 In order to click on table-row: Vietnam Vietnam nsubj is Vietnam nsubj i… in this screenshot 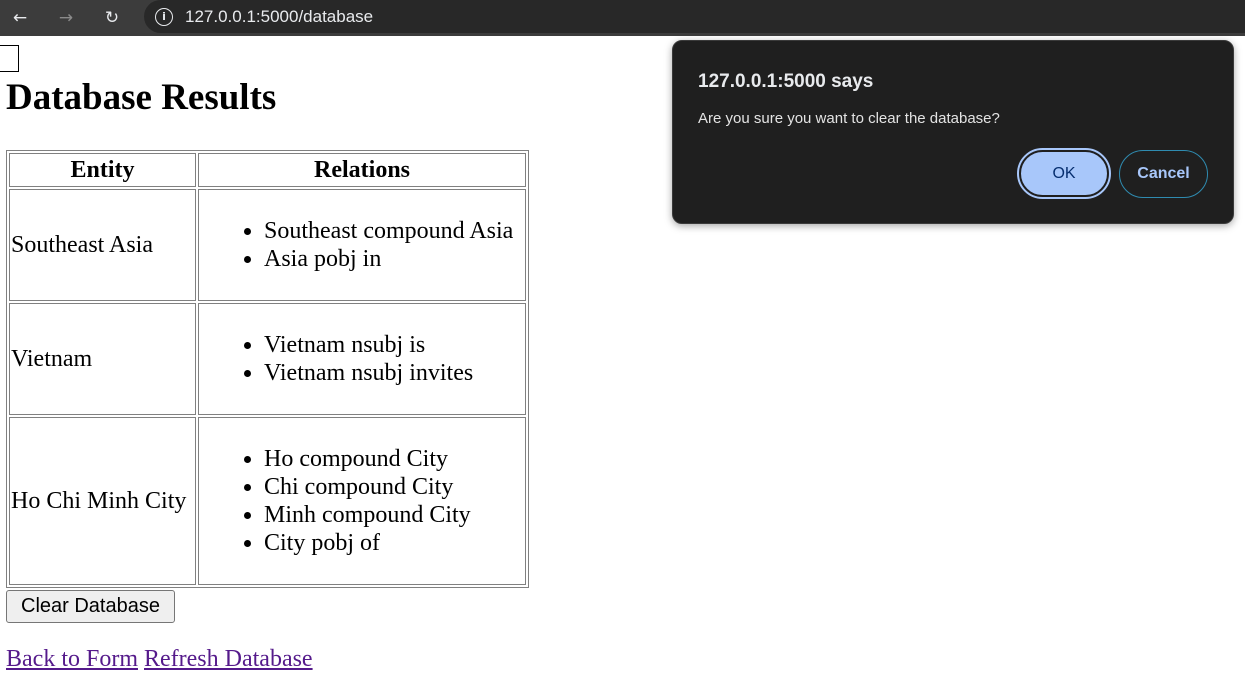, I will do `click(267, 359)`.